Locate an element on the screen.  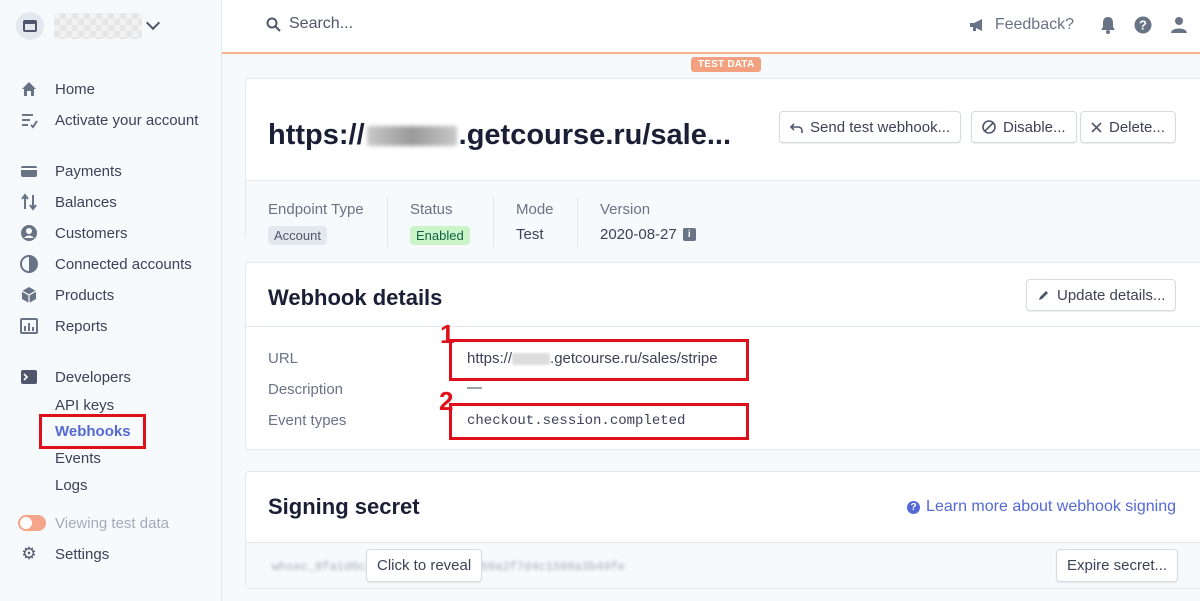
sidebar-subitem-logs: Logs is located at coordinates (71, 486).